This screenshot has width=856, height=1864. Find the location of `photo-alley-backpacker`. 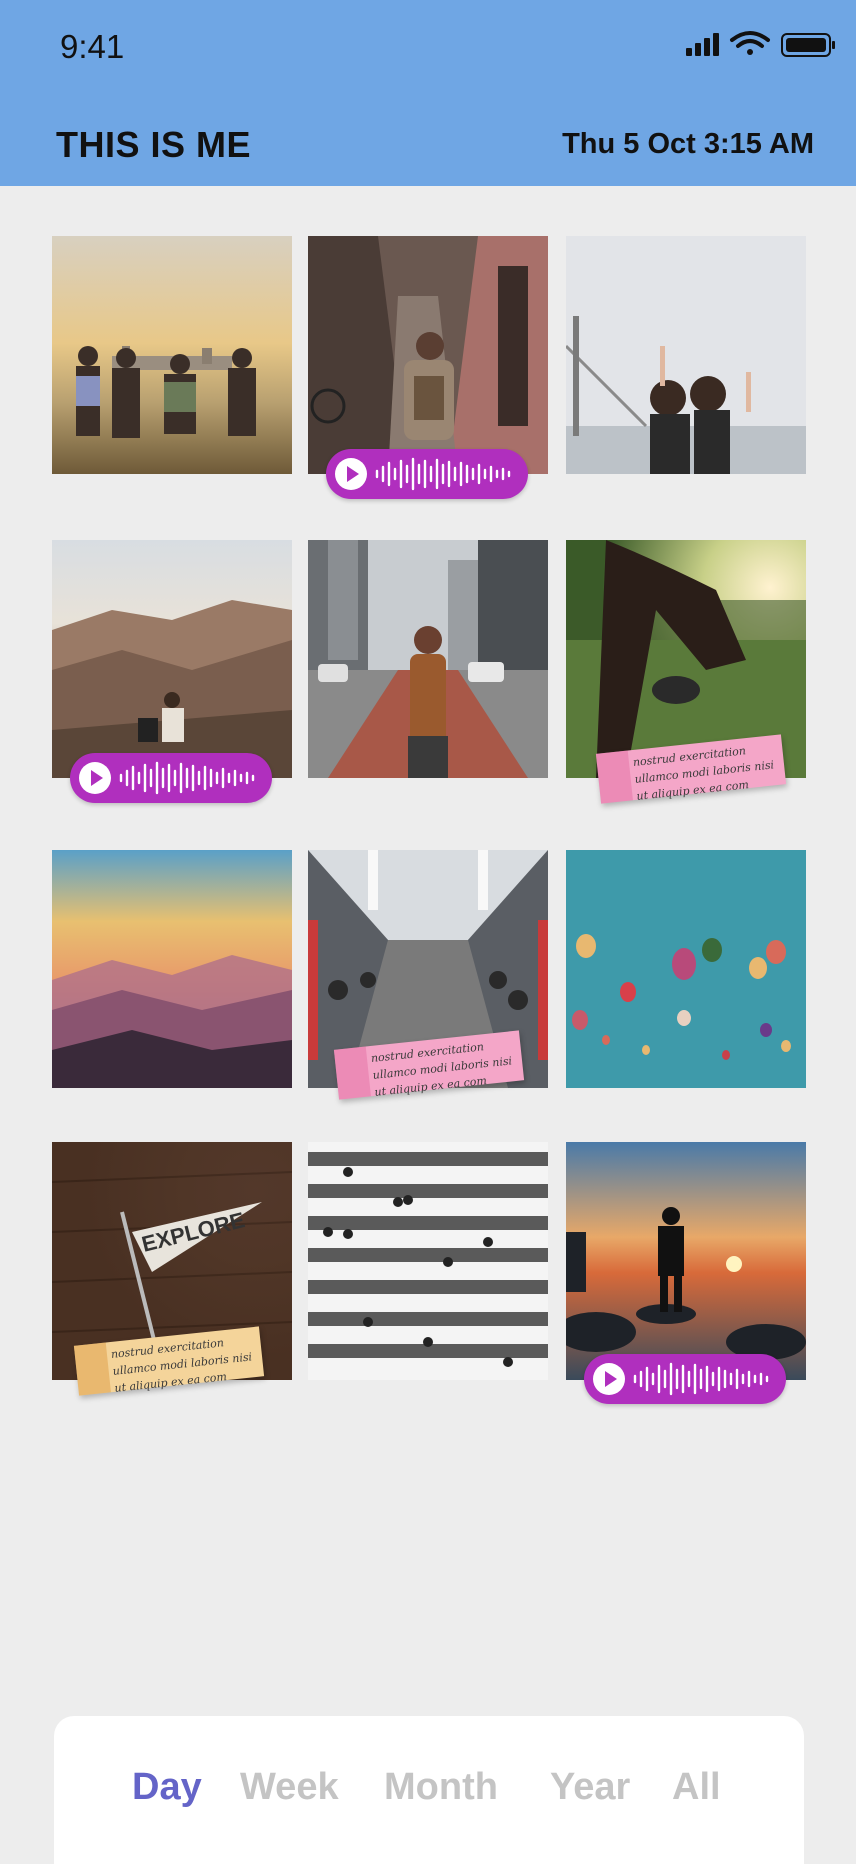

photo-alley-backpacker is located at coordinates (428, 355).